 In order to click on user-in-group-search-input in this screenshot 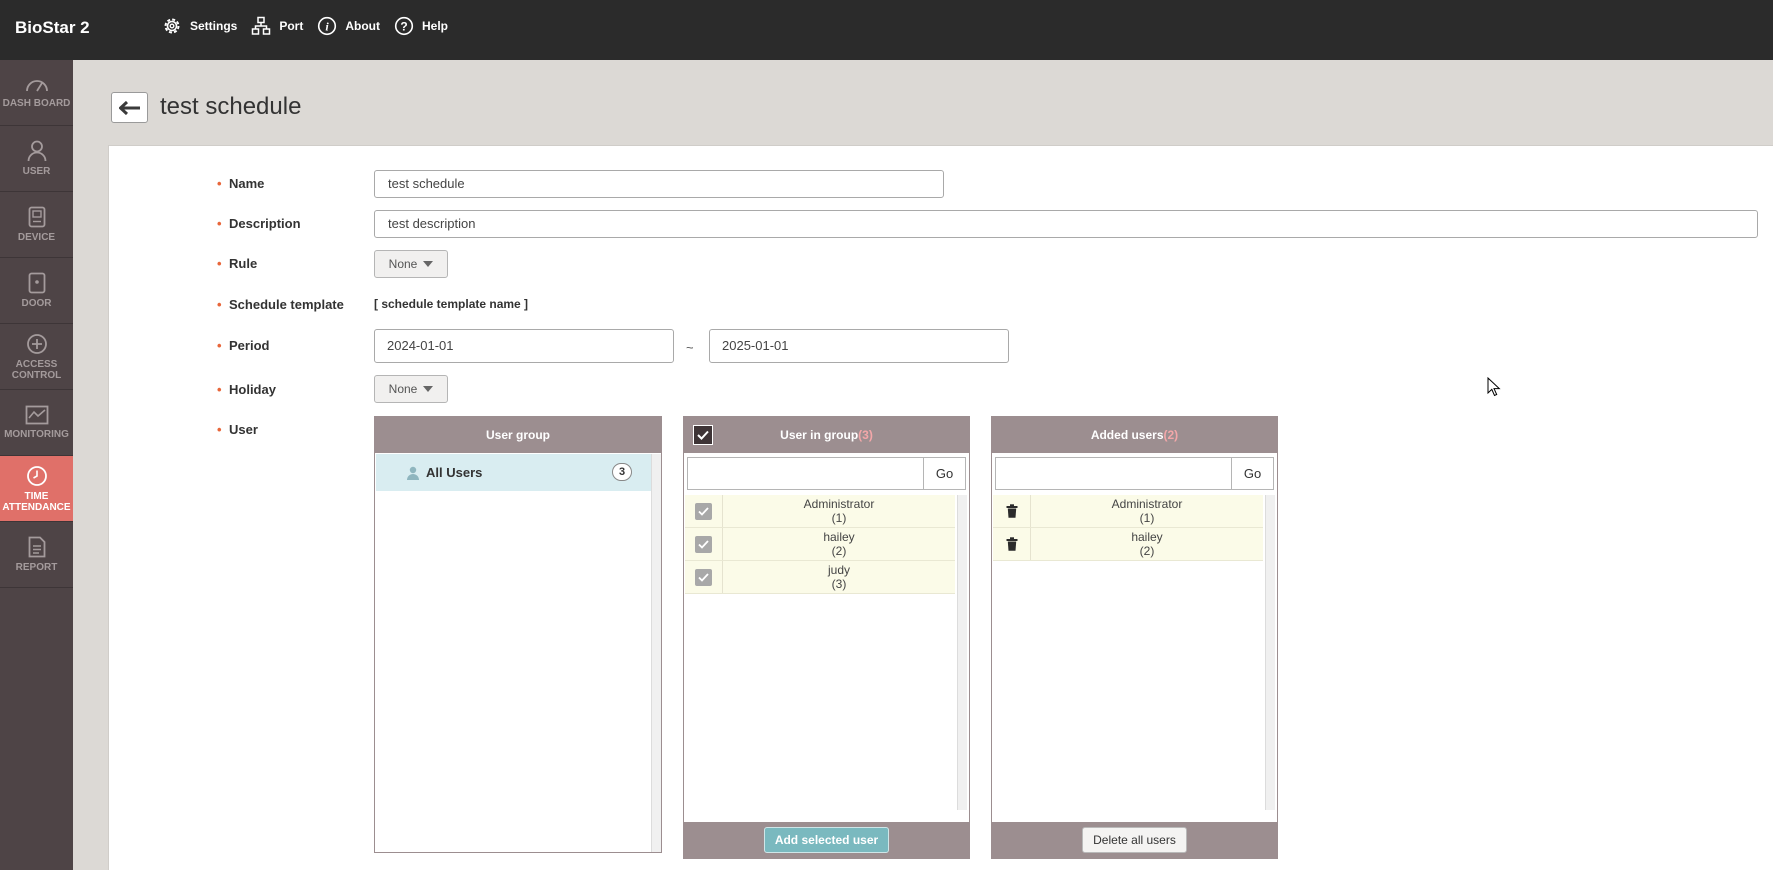, I will do `click(805, 473)`.